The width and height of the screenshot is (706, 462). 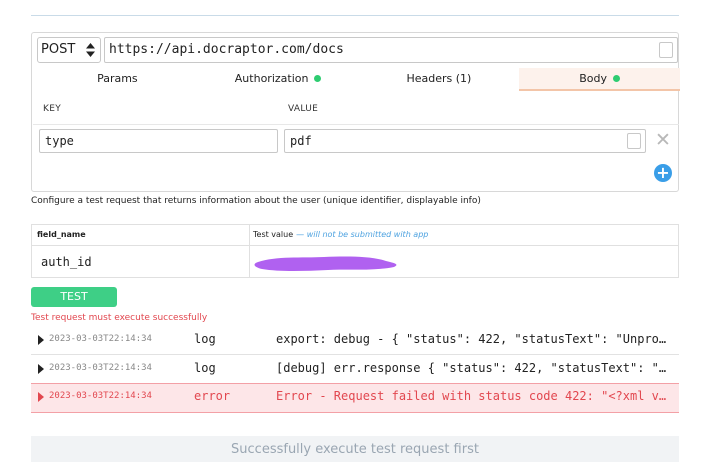 What do you see at coordinates (663, 140) in the screenshot?
I see `remove-row-icon: ✕` at bounding box center [663, 140].